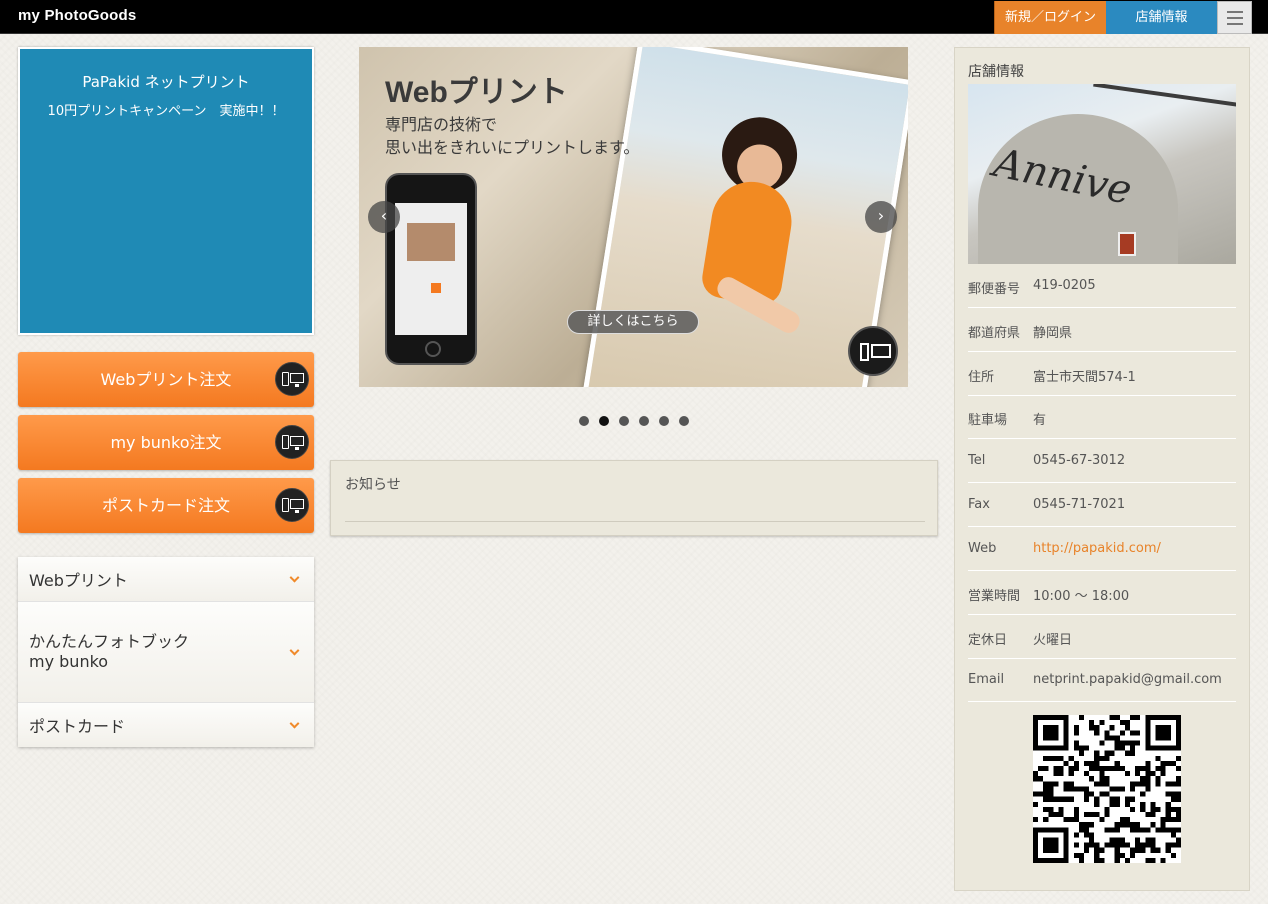  I want to click on slide-subtitle: 思い出をきれいにプリントします。, so click(512, 147).